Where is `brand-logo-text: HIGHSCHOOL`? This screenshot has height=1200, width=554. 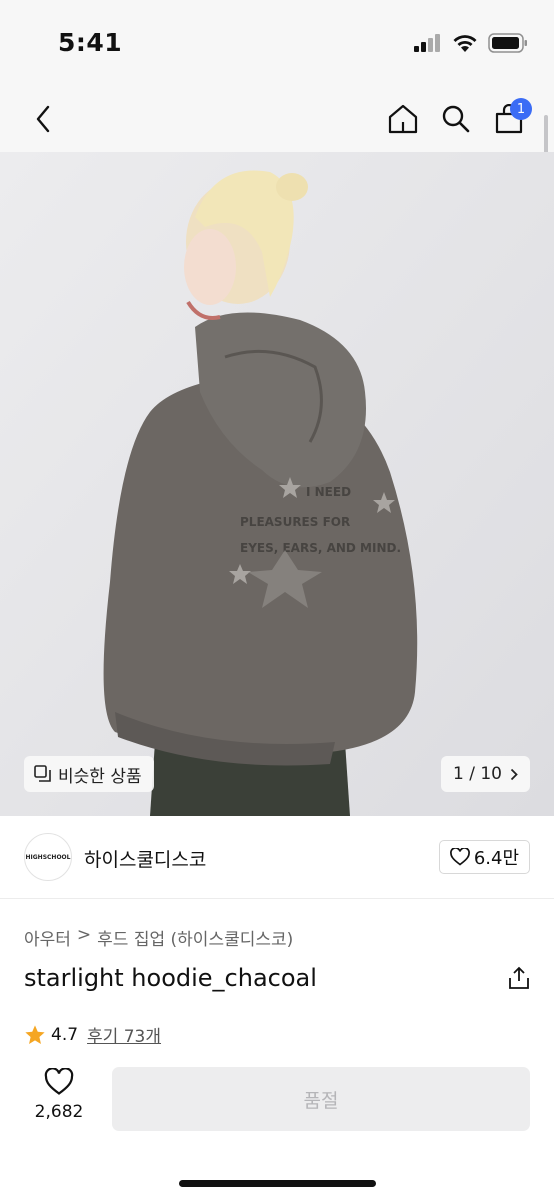 brand-logo-text: HIGHSCHOOL is located at coordinates (48, 857).